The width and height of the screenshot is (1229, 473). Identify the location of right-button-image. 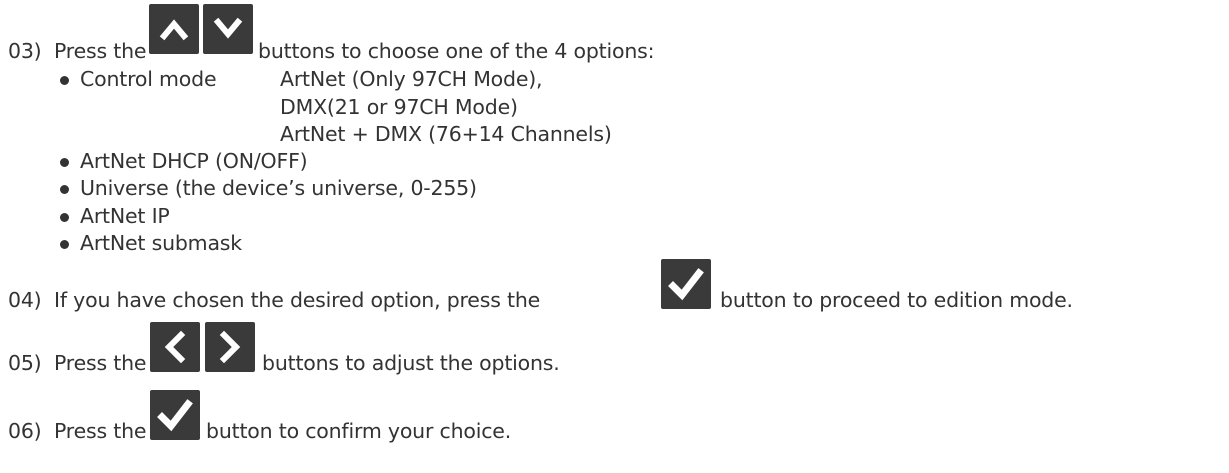
(230, 347).